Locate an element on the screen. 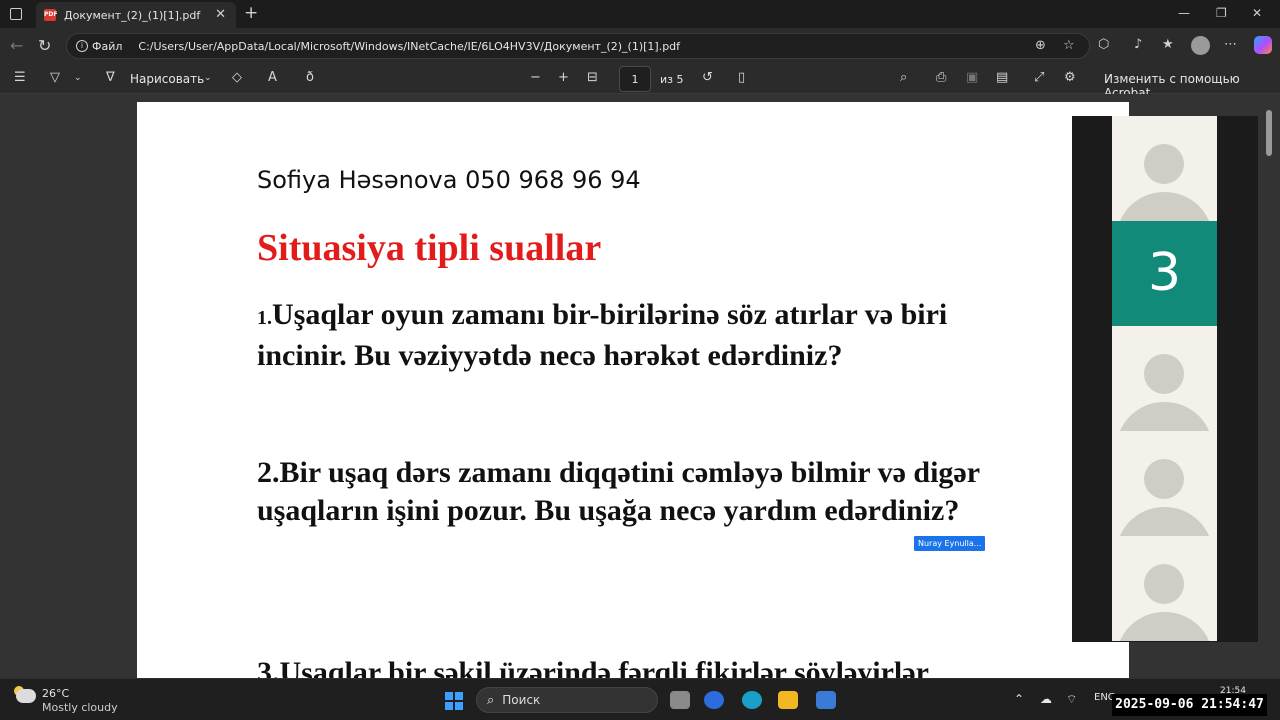  task-view-icon is located at coordinates (680, 700).